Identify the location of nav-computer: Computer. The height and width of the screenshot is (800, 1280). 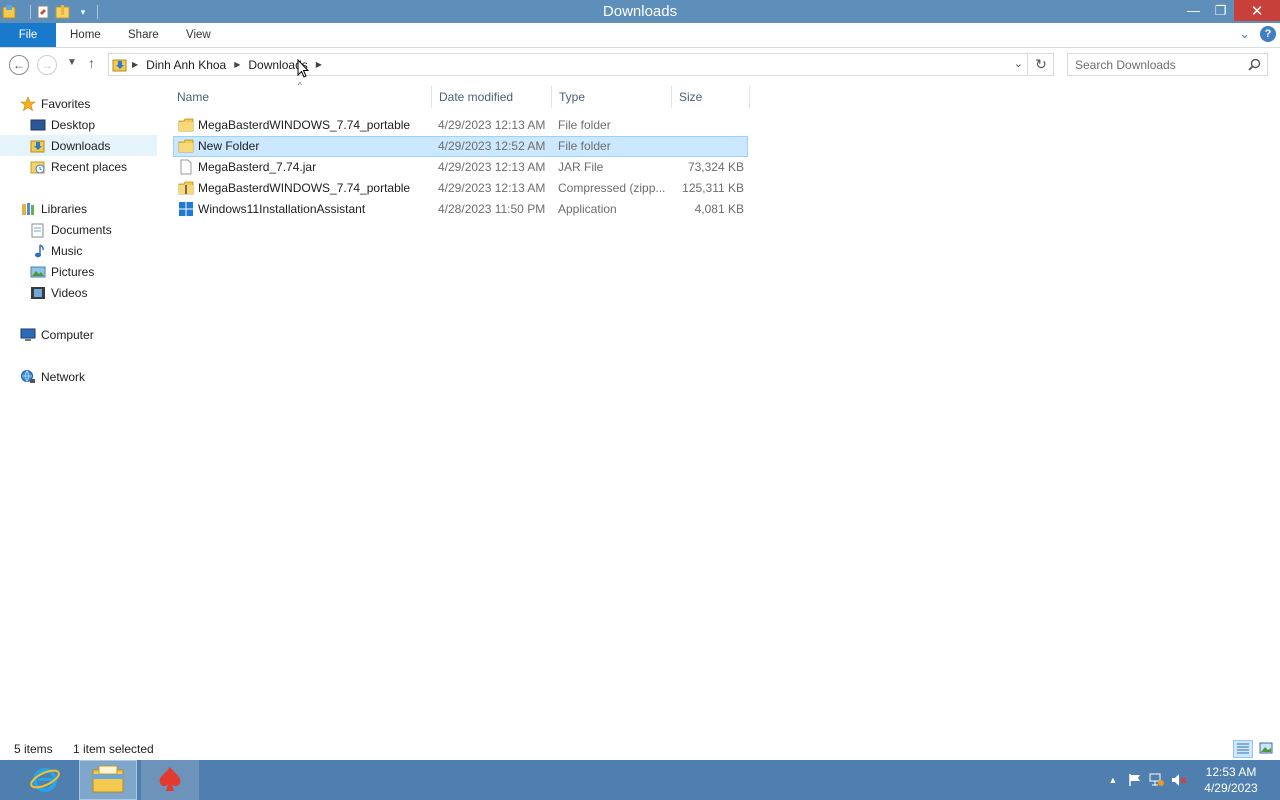
(78, 334).